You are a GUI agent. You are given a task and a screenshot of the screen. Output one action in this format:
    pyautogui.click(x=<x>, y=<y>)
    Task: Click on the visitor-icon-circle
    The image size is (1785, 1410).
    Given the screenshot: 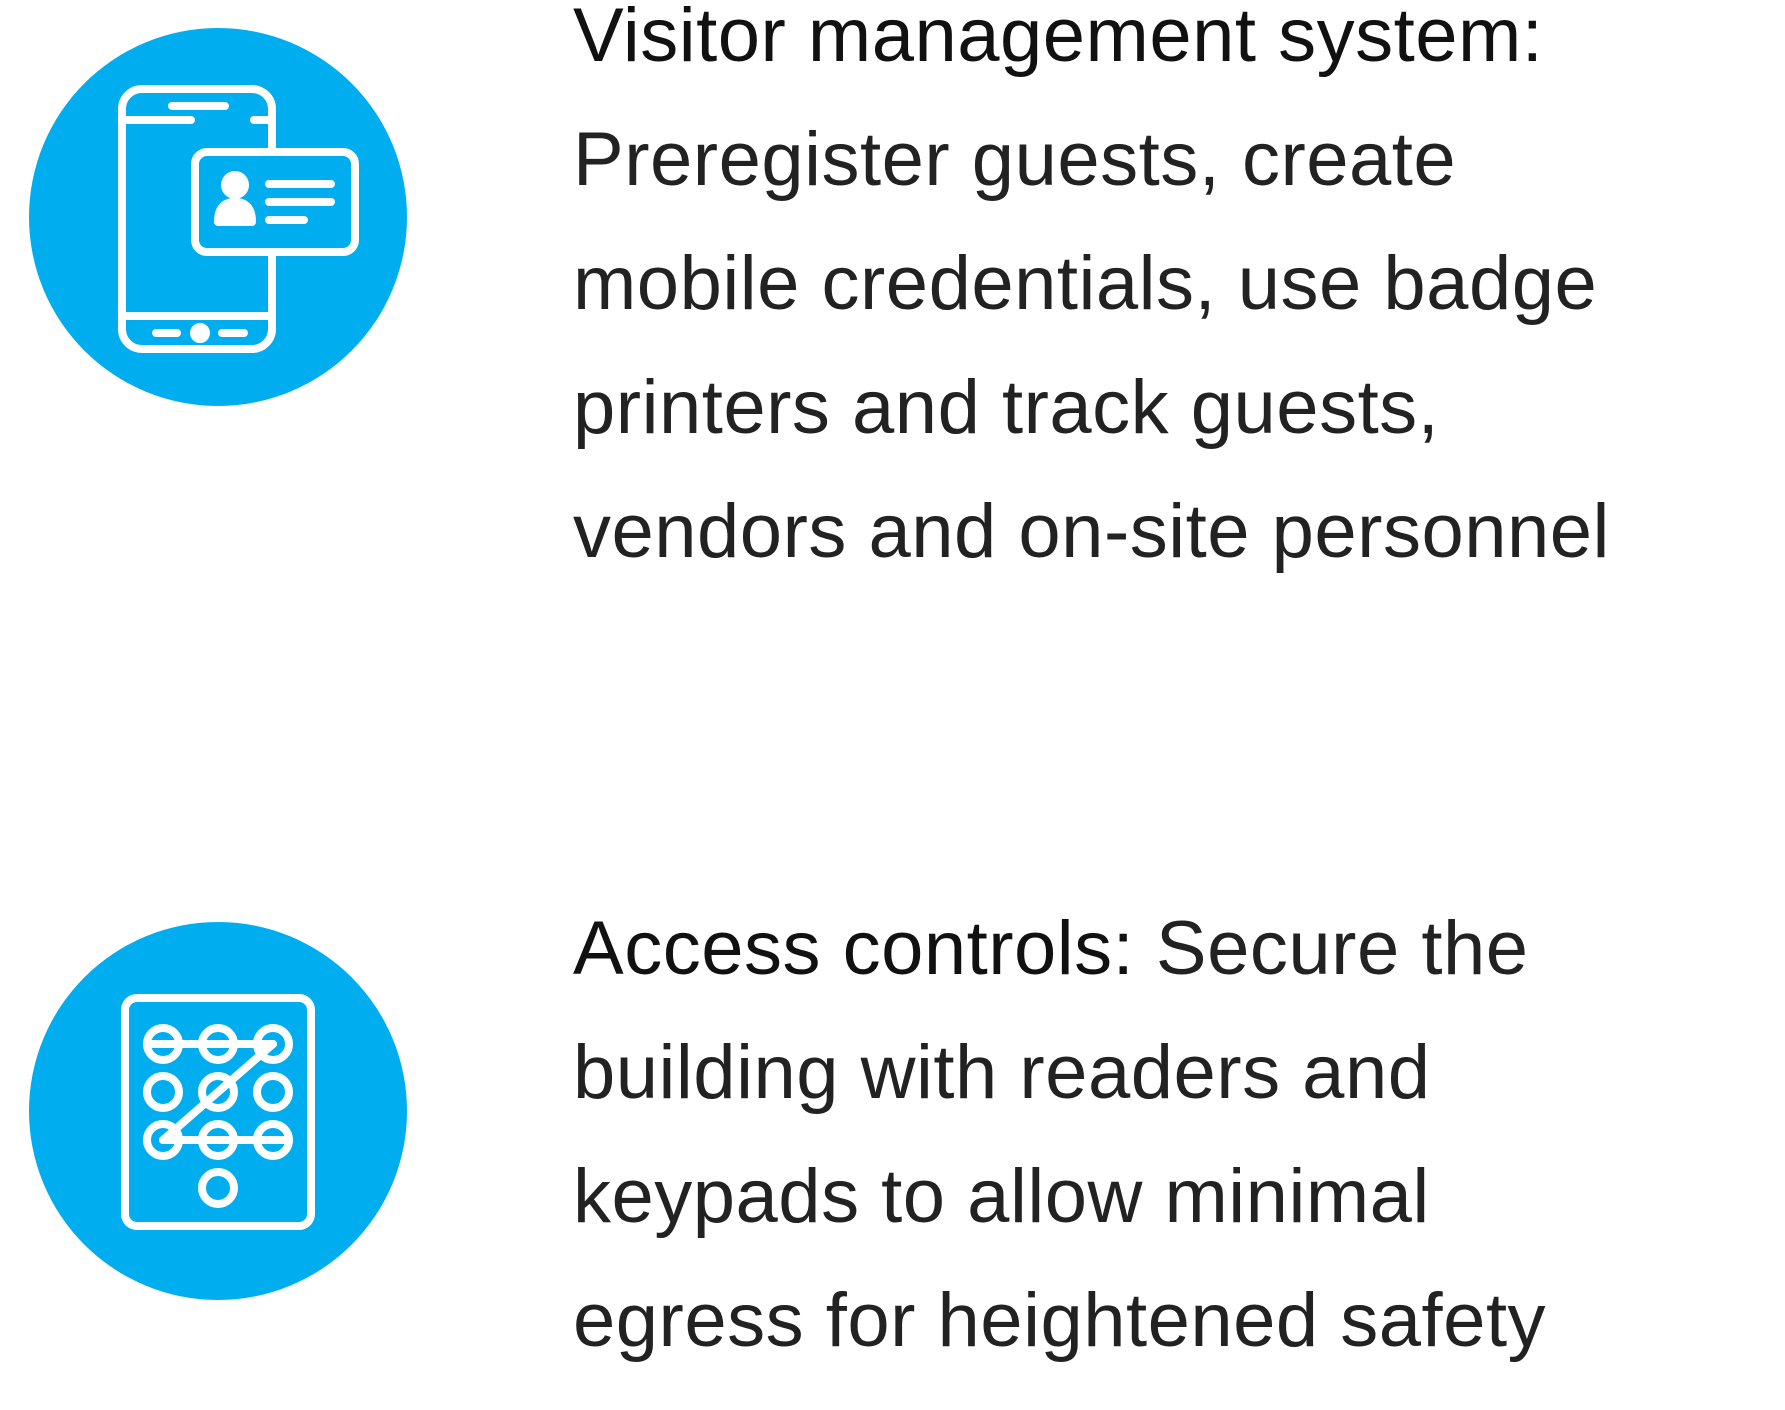 What is the action you would take?
    pyautogui.click(x=218, y=217)
    